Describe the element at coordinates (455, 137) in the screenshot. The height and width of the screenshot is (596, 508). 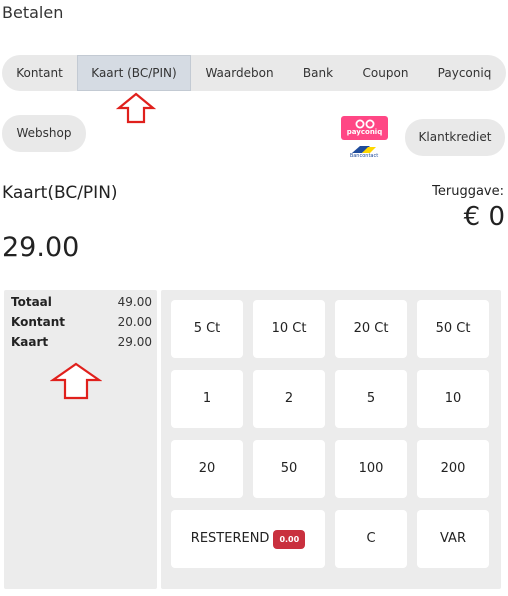
I see `klantkrediet-button: Klantkrediet` at that location.